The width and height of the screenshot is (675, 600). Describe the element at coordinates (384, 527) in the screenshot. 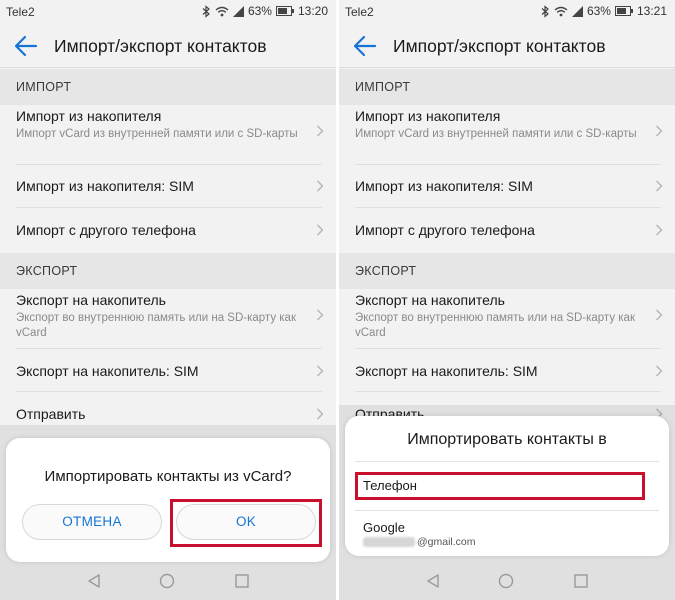

I see `option-google: Google` at that location.